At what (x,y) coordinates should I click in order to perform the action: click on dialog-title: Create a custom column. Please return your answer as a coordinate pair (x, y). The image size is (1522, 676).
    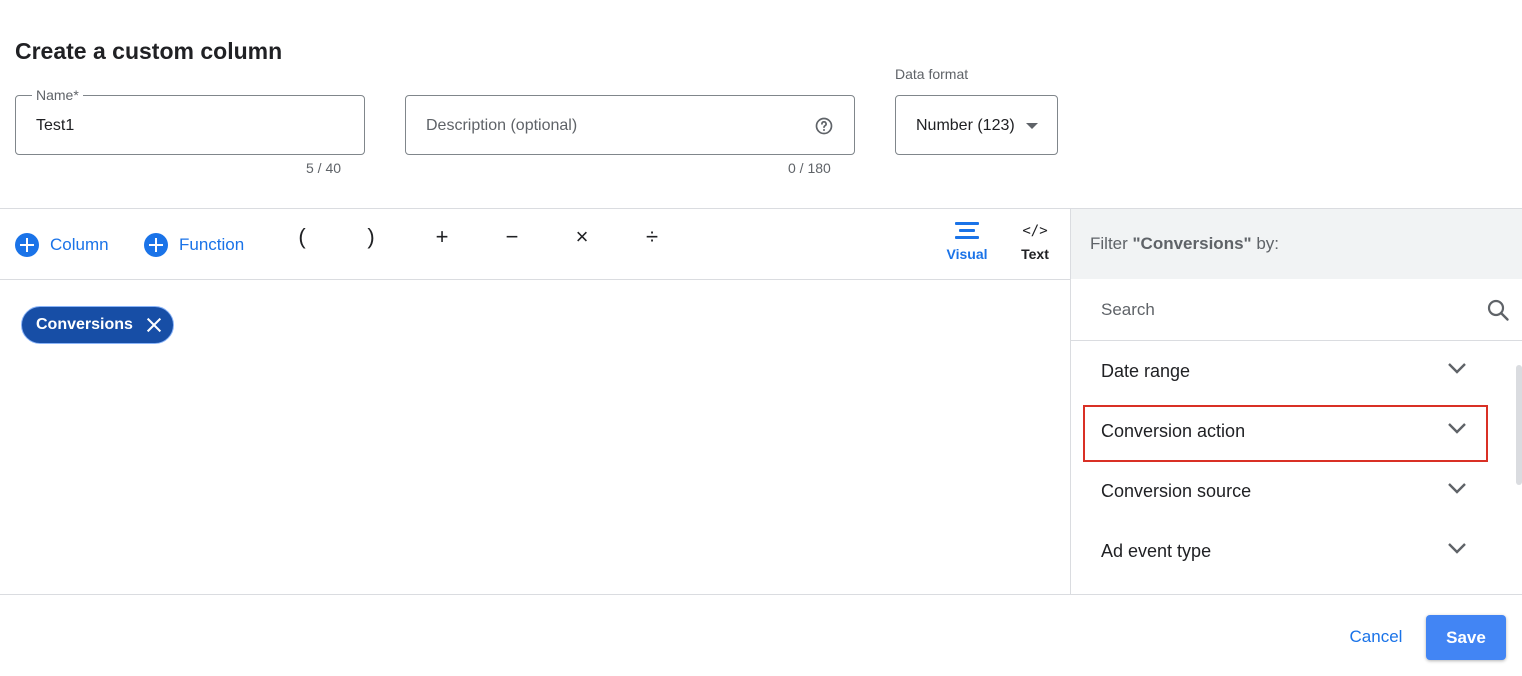
    Looking at the image, I should click on (149, 51).